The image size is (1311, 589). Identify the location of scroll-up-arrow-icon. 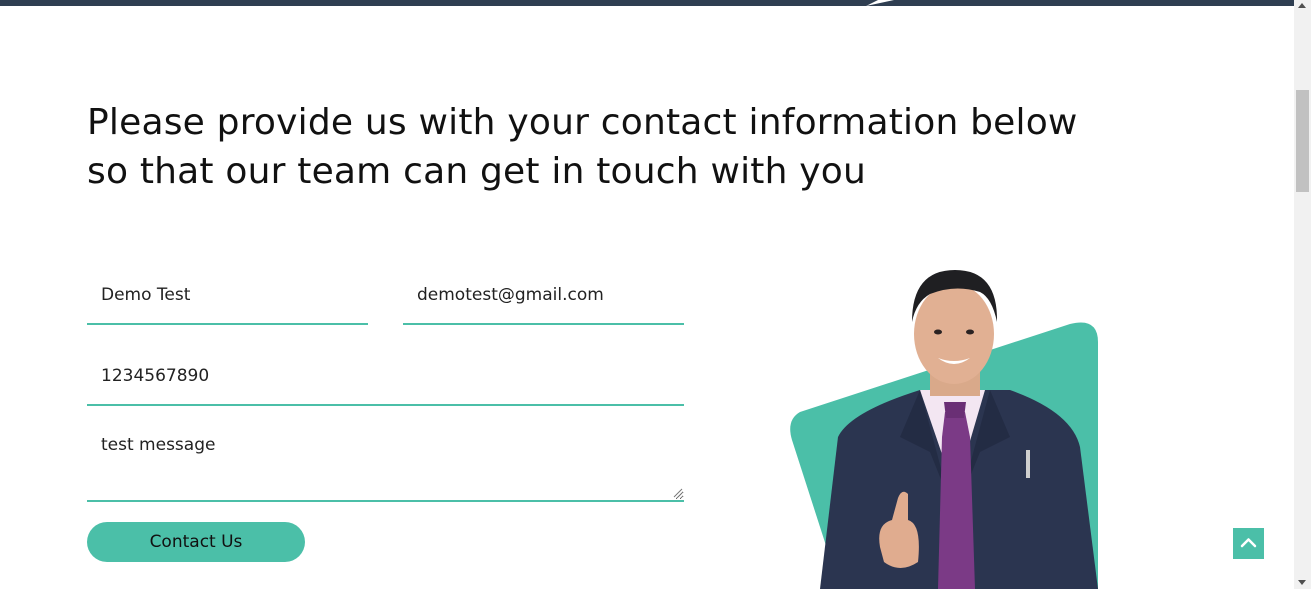
(1302, 5).